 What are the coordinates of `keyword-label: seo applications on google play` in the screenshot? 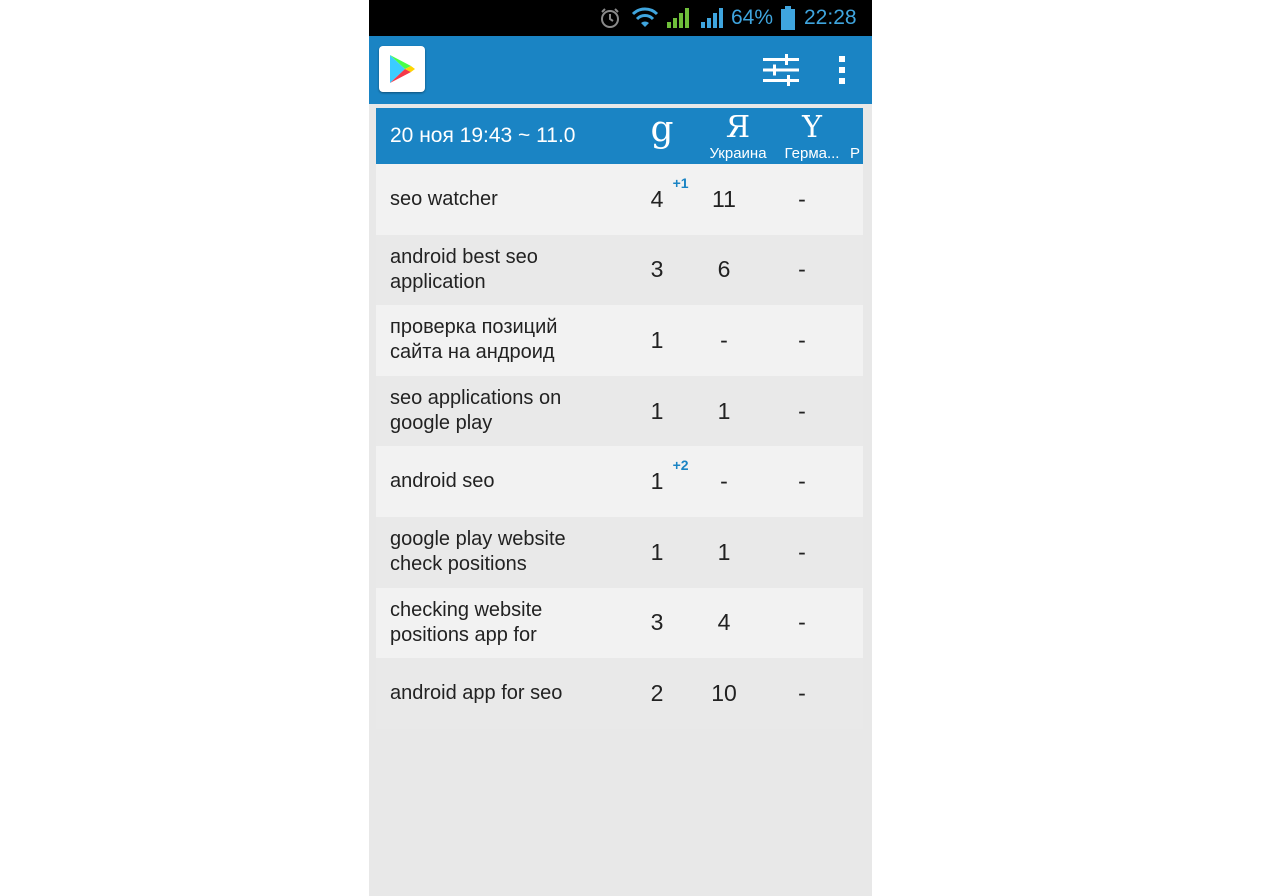 It's located at (476, 411).